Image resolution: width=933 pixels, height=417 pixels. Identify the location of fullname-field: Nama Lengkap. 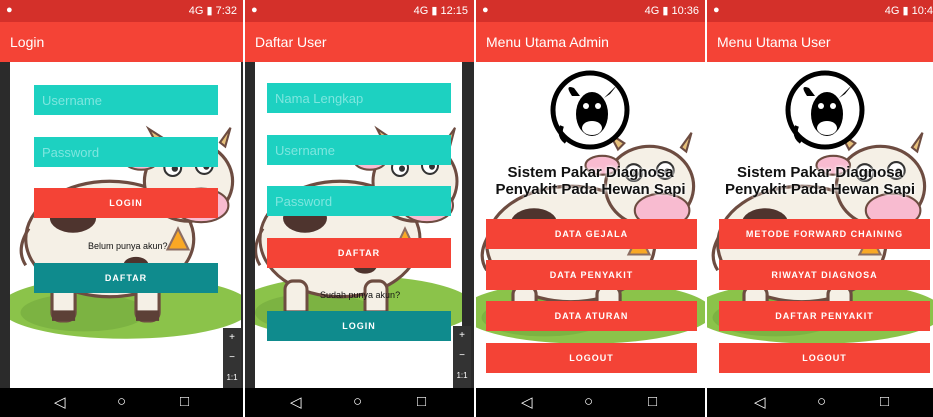
(359, 98).